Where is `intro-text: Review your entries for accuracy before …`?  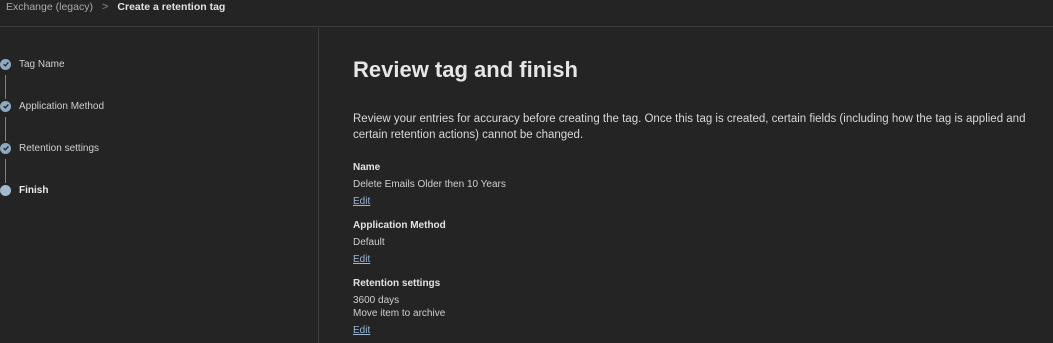
intro-text: Review your entries for accuracy before … is located at coordinates (689, 127).